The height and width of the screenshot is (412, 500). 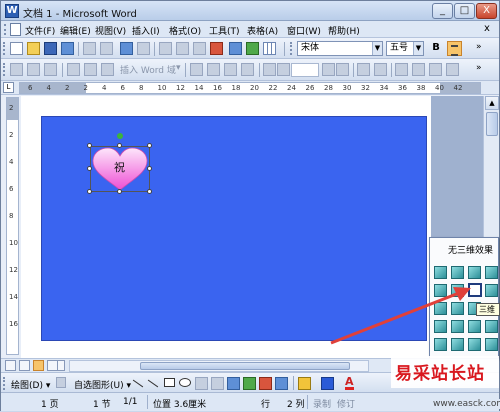 I want to click on status-position: 位置 3.6厘米, so click(x=180, y=405).